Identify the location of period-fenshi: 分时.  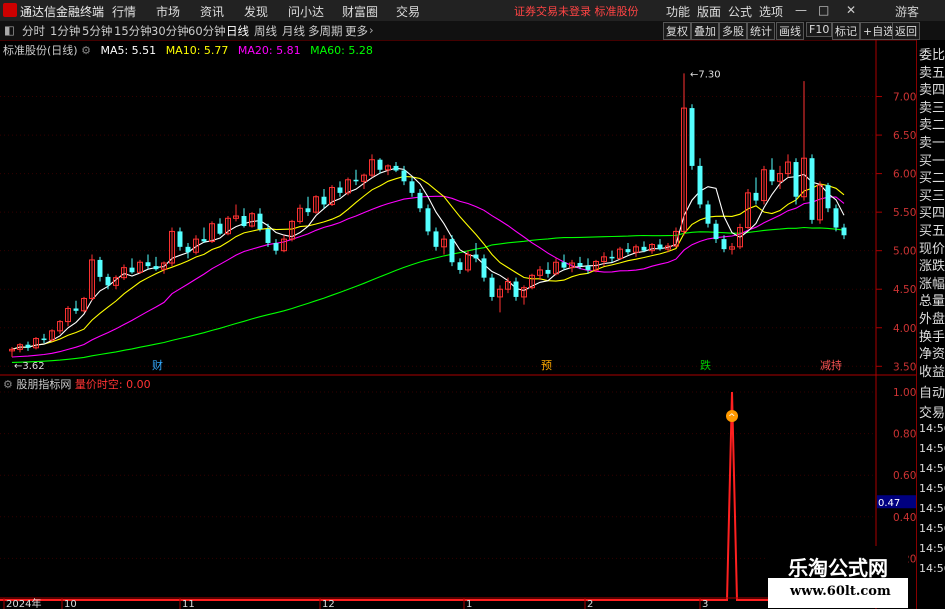
(33, 31).